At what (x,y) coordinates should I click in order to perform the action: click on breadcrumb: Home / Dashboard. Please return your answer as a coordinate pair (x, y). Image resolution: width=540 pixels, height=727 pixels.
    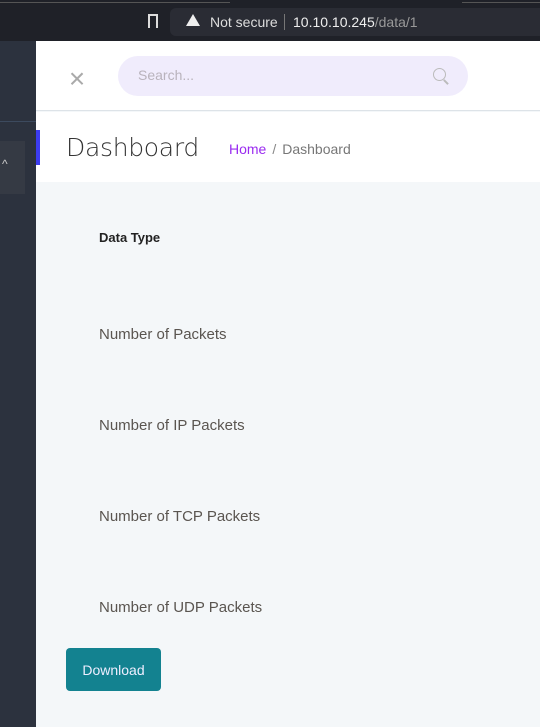
    Looking at the image, I should click on (290, 149).